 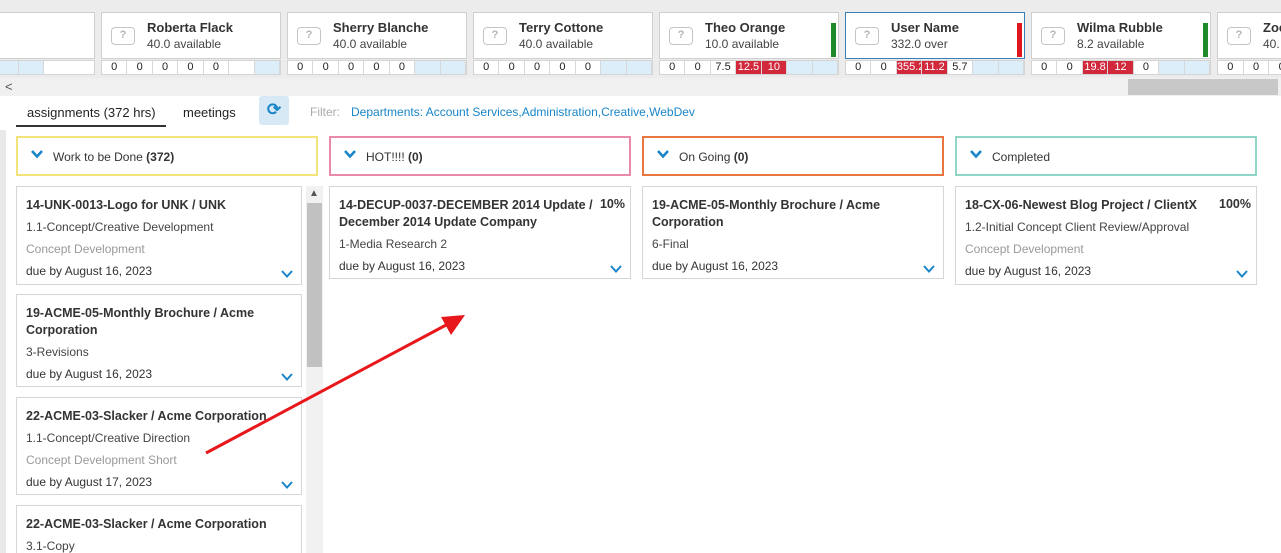 I want to click on daily-hours-cell: 11.2, so click(x=935, y=67).